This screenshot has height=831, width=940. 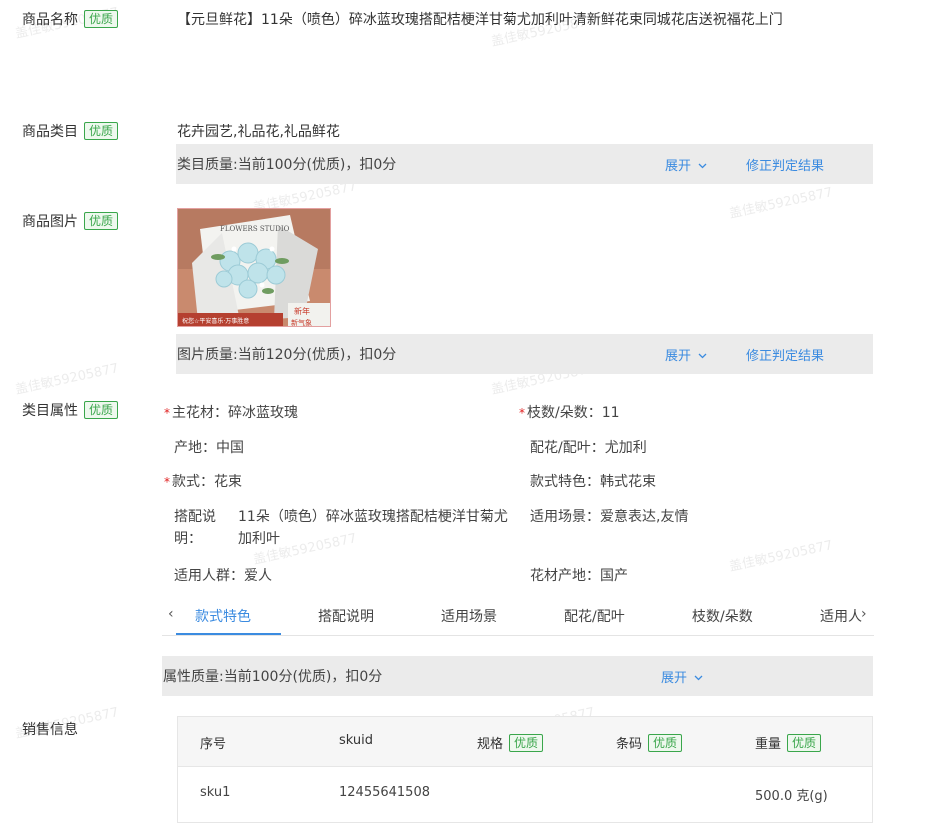 What do you see at coordinates (223, 576) in the screenshot?
I see `attr-crowd: 适用人群：爱人` at bounding box center [223, 576].